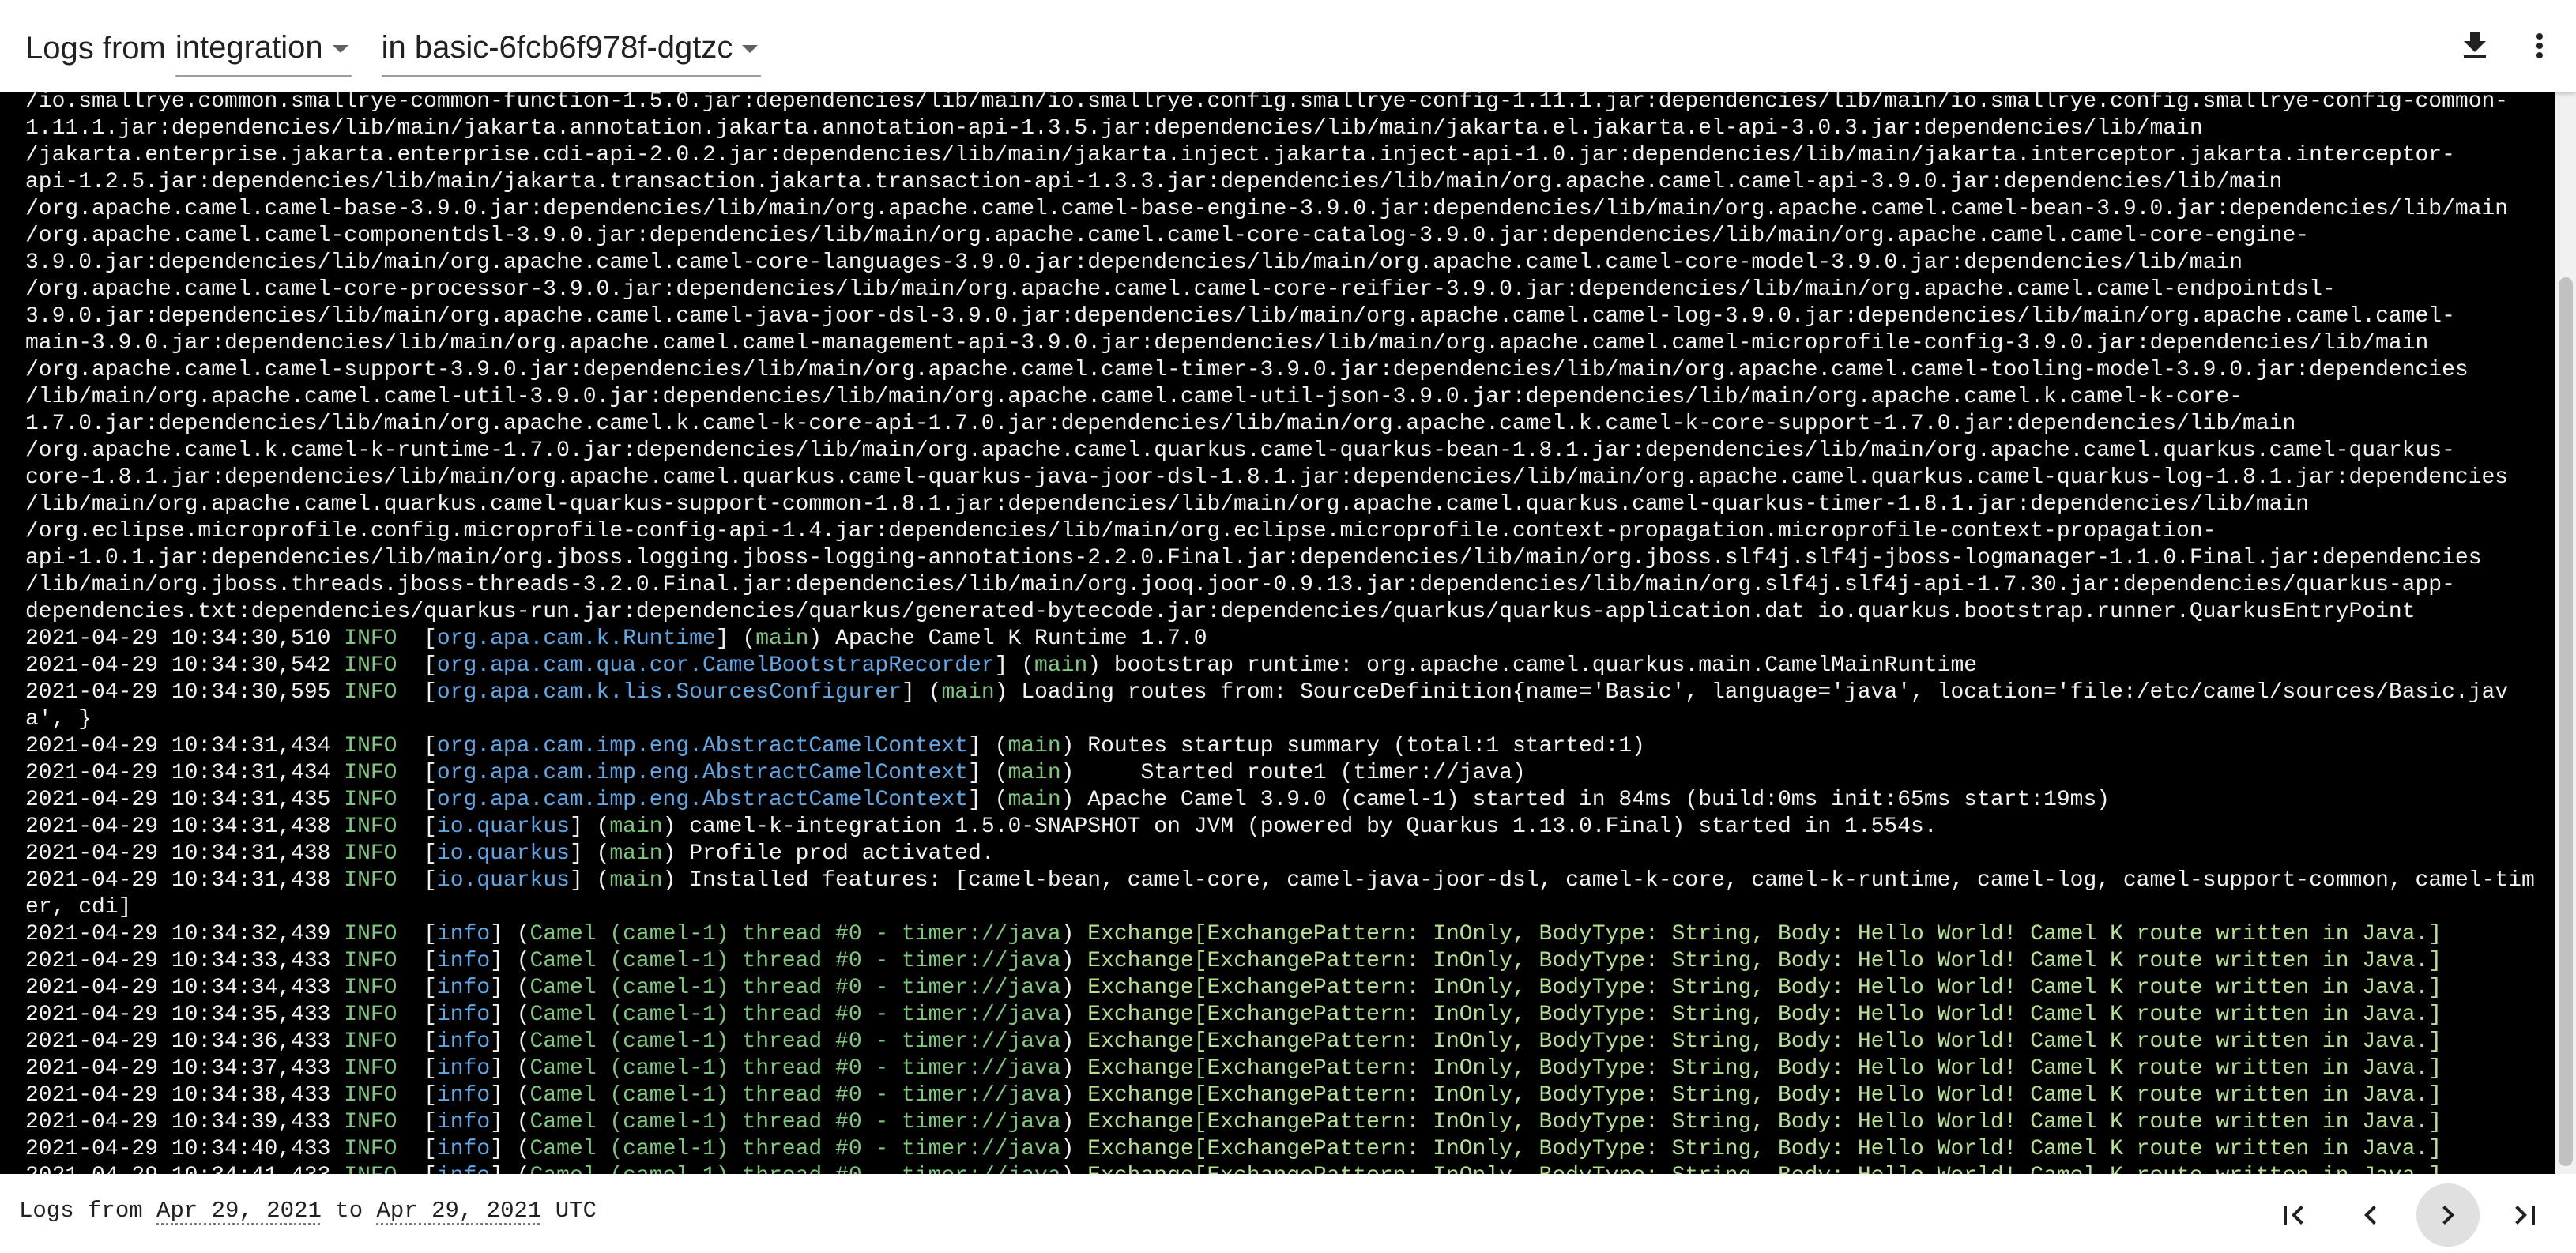  I want to click on download-icon, so click(2475, 45).